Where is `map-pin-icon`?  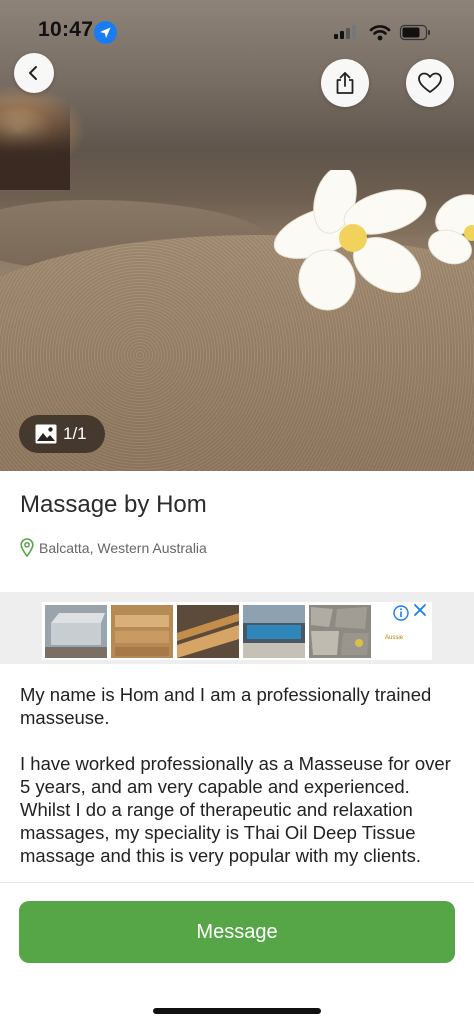
map-pin-icon is located at coordinates (27, 547).